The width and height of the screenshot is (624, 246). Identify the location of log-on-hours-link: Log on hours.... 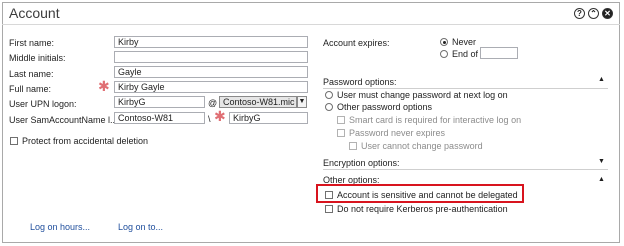
(60, 227).